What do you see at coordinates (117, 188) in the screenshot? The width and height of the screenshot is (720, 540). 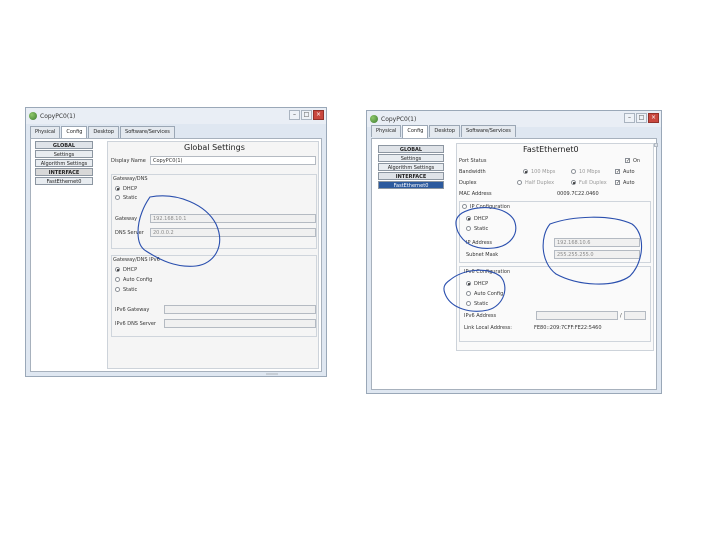 I see `dhcp-radio` at bounding box center [117, 188].